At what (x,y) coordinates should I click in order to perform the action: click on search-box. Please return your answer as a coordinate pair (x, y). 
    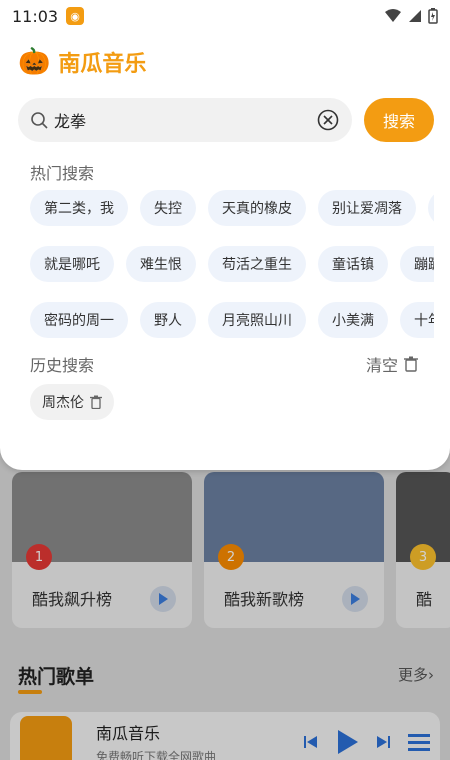
    Looking at the image, I should click on (185, 120).